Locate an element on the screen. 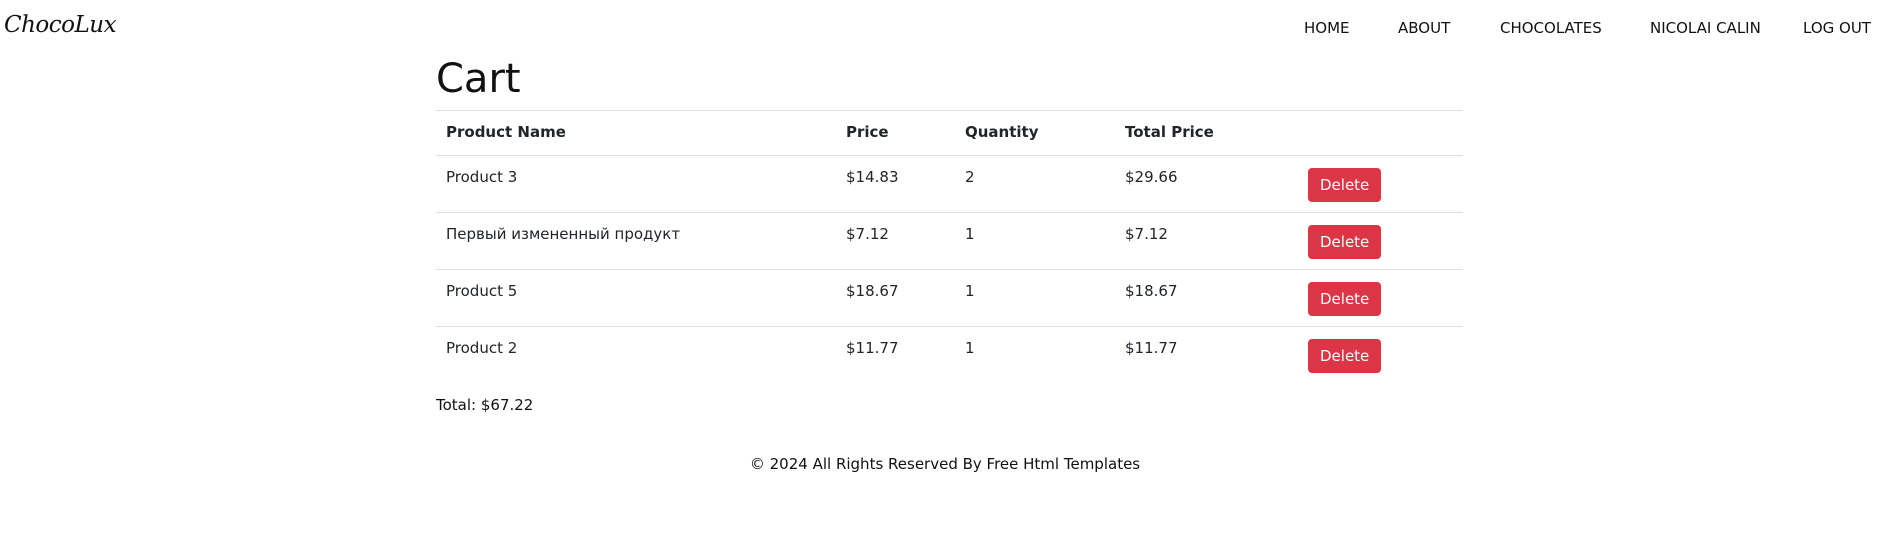 This screenshot has height=546, width=1890. cell-total-price: $11.77 is located at coordinates (1206, 354).